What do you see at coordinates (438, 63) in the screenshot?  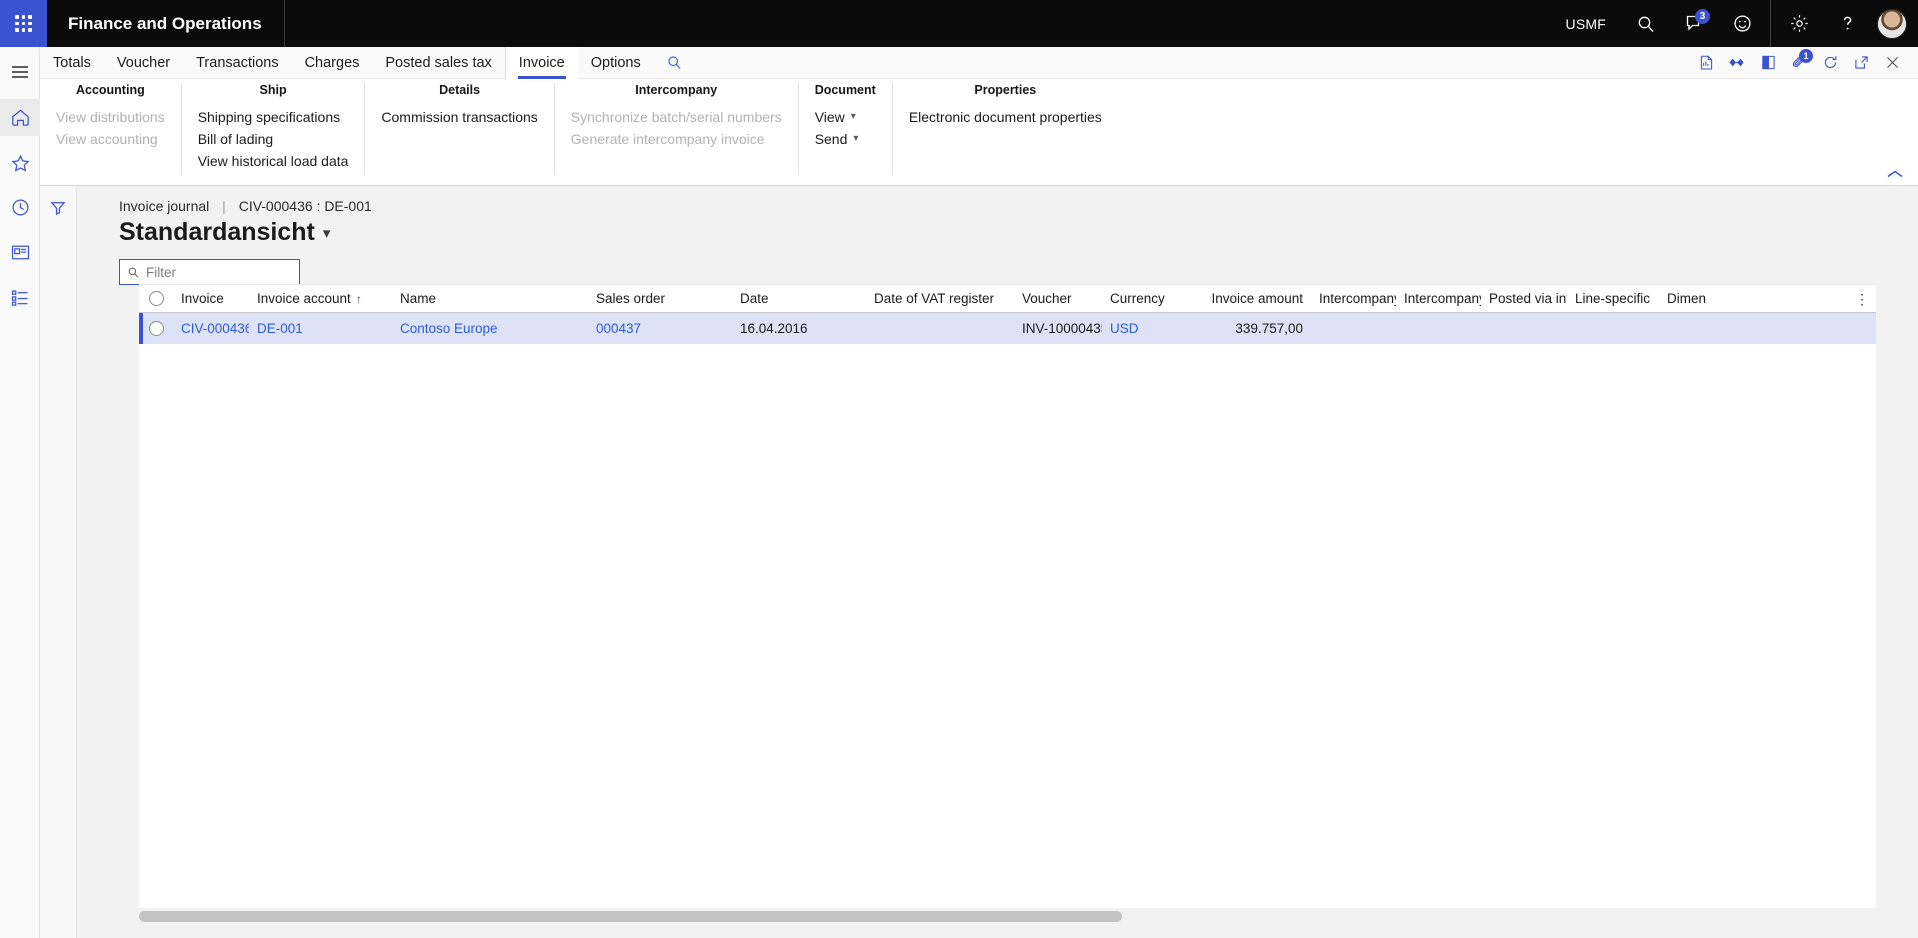 I see `tab-posted-sales-tax: Posted sales tax` at bounding box center [438, 63].